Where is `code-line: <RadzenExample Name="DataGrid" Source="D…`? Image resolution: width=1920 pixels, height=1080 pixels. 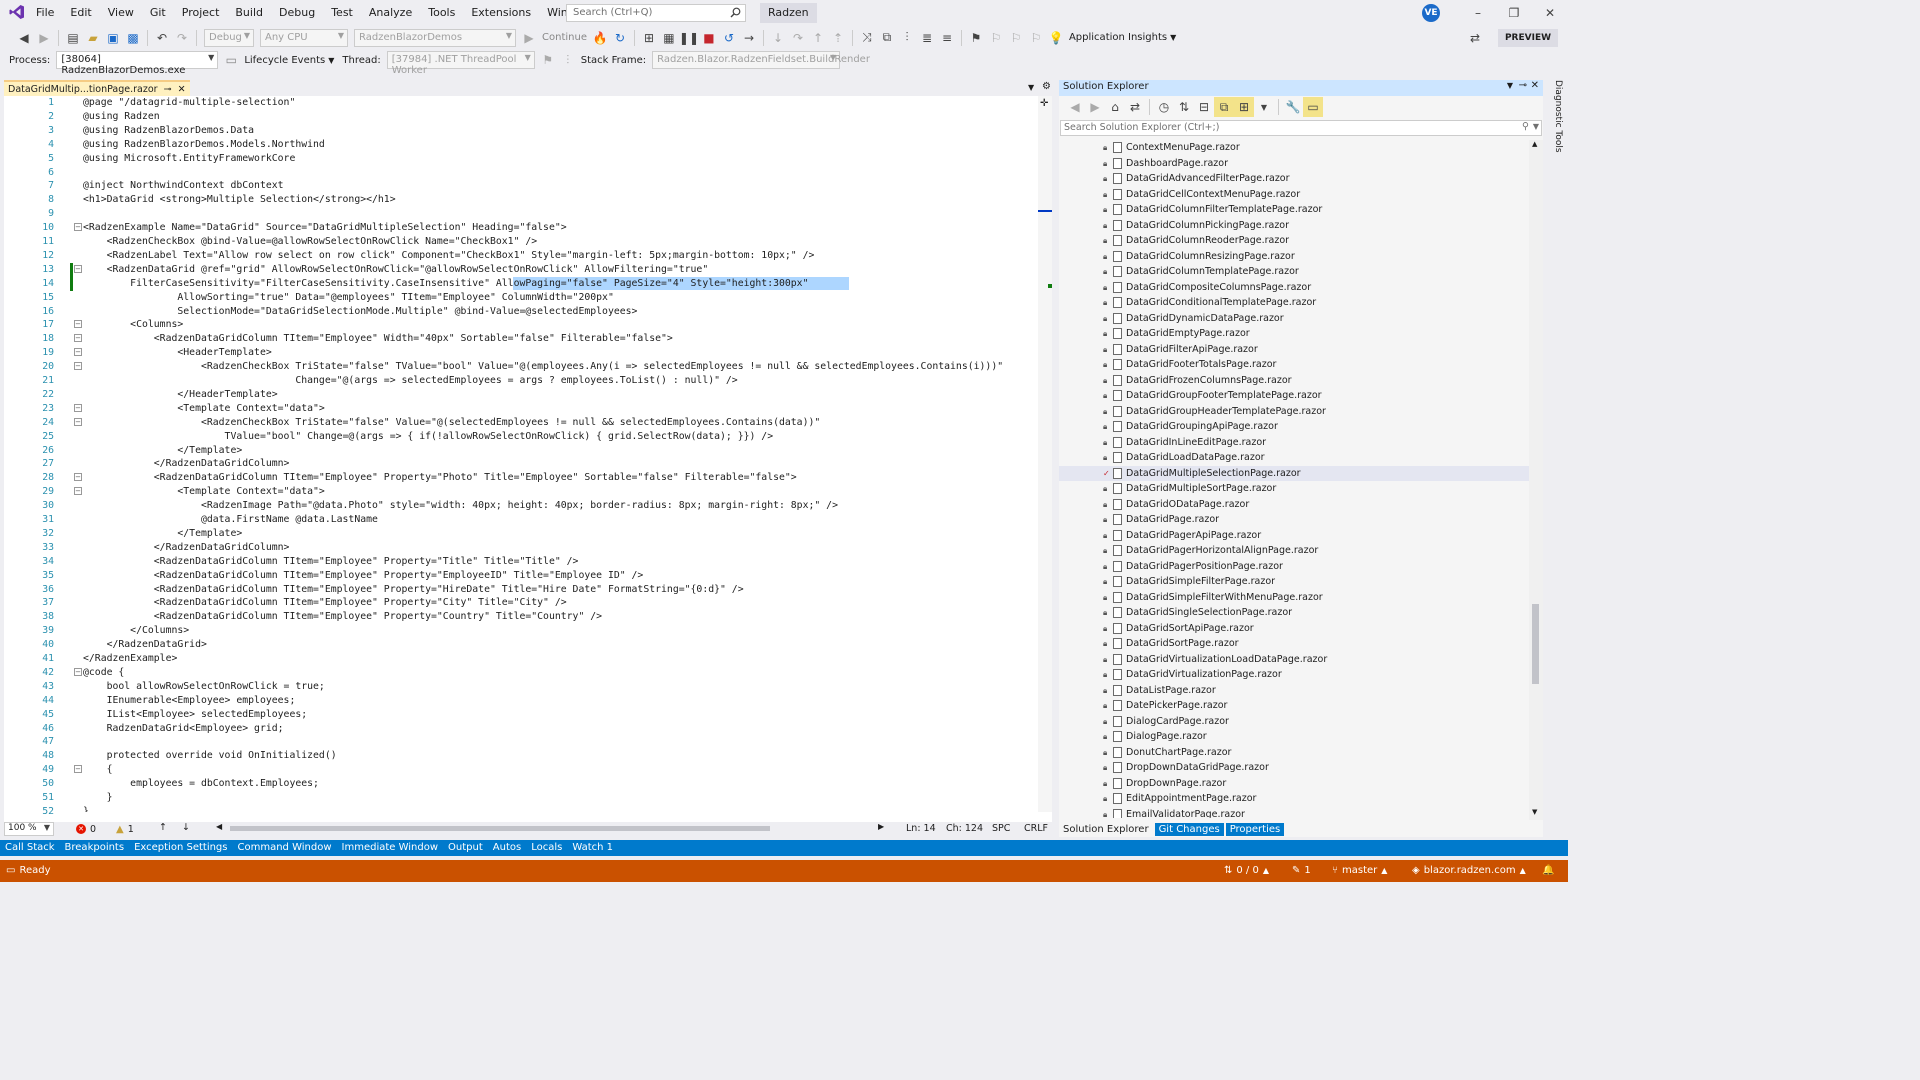
code-line: <RadzenExample Name="DataGrid" Source="D… is located at coordinates (325, 228).